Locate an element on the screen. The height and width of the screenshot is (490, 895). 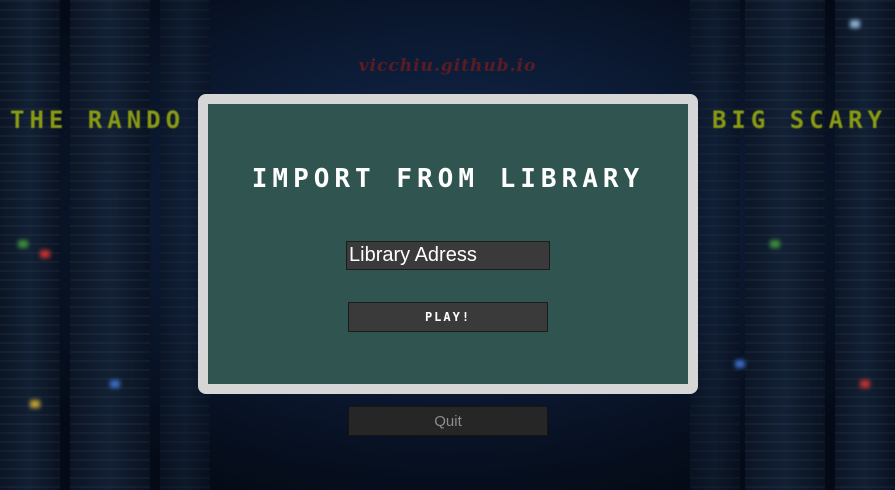
dialog-title: IMPORT FROM LIBRARY is located at coordinates (448, 179).